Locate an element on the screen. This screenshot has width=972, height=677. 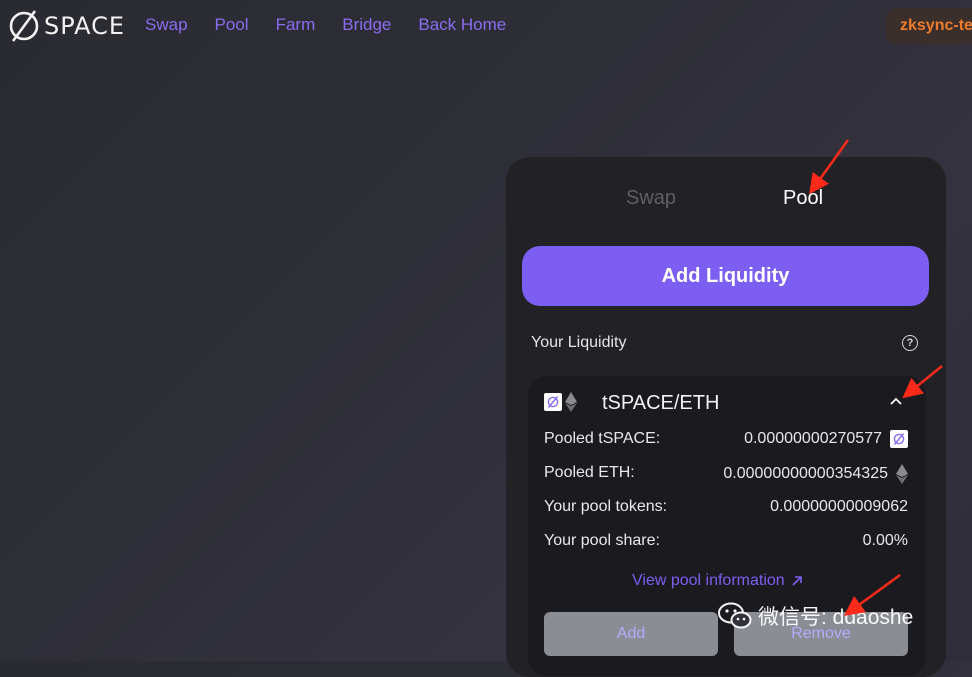
nav-pool: Pool is located at coordinates (232, 25).